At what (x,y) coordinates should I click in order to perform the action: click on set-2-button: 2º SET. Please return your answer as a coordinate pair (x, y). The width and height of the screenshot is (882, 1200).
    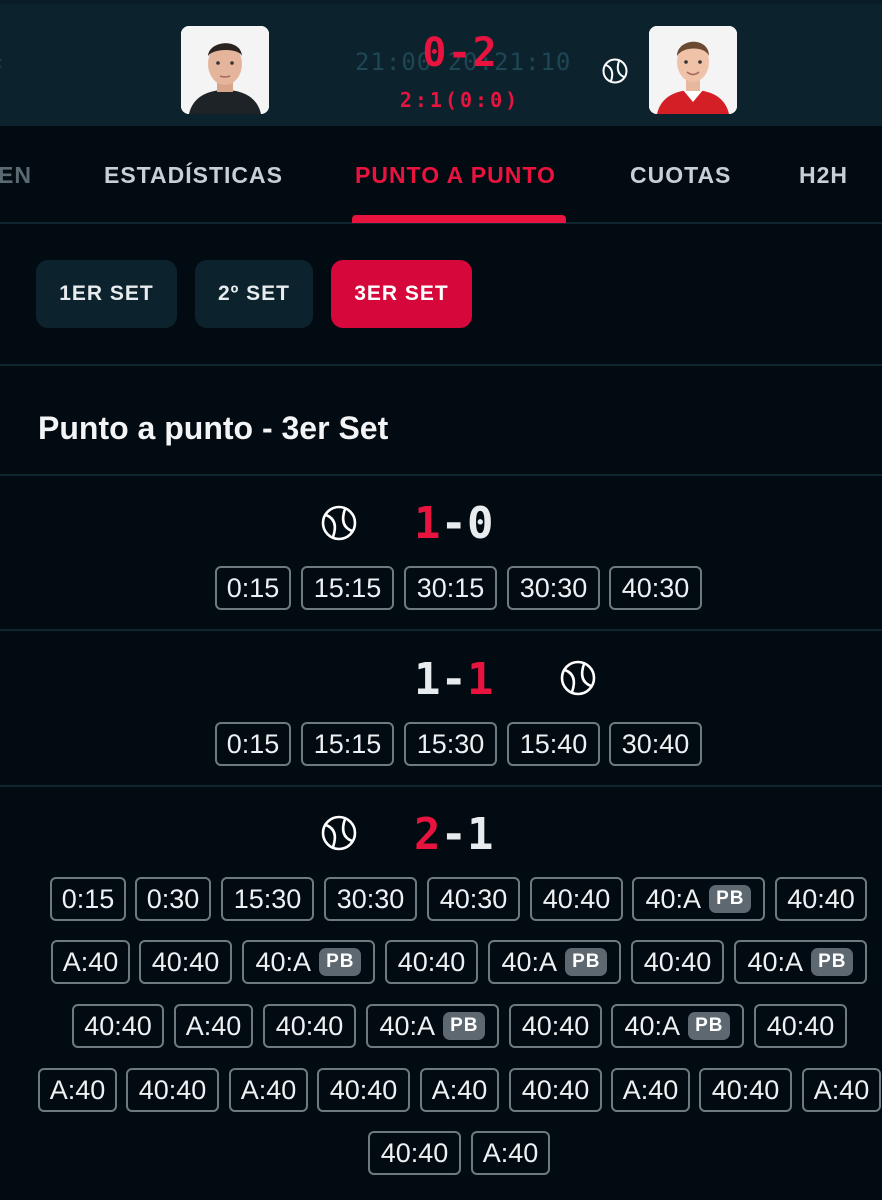
    Looking at the image, I should click on (254, 294).